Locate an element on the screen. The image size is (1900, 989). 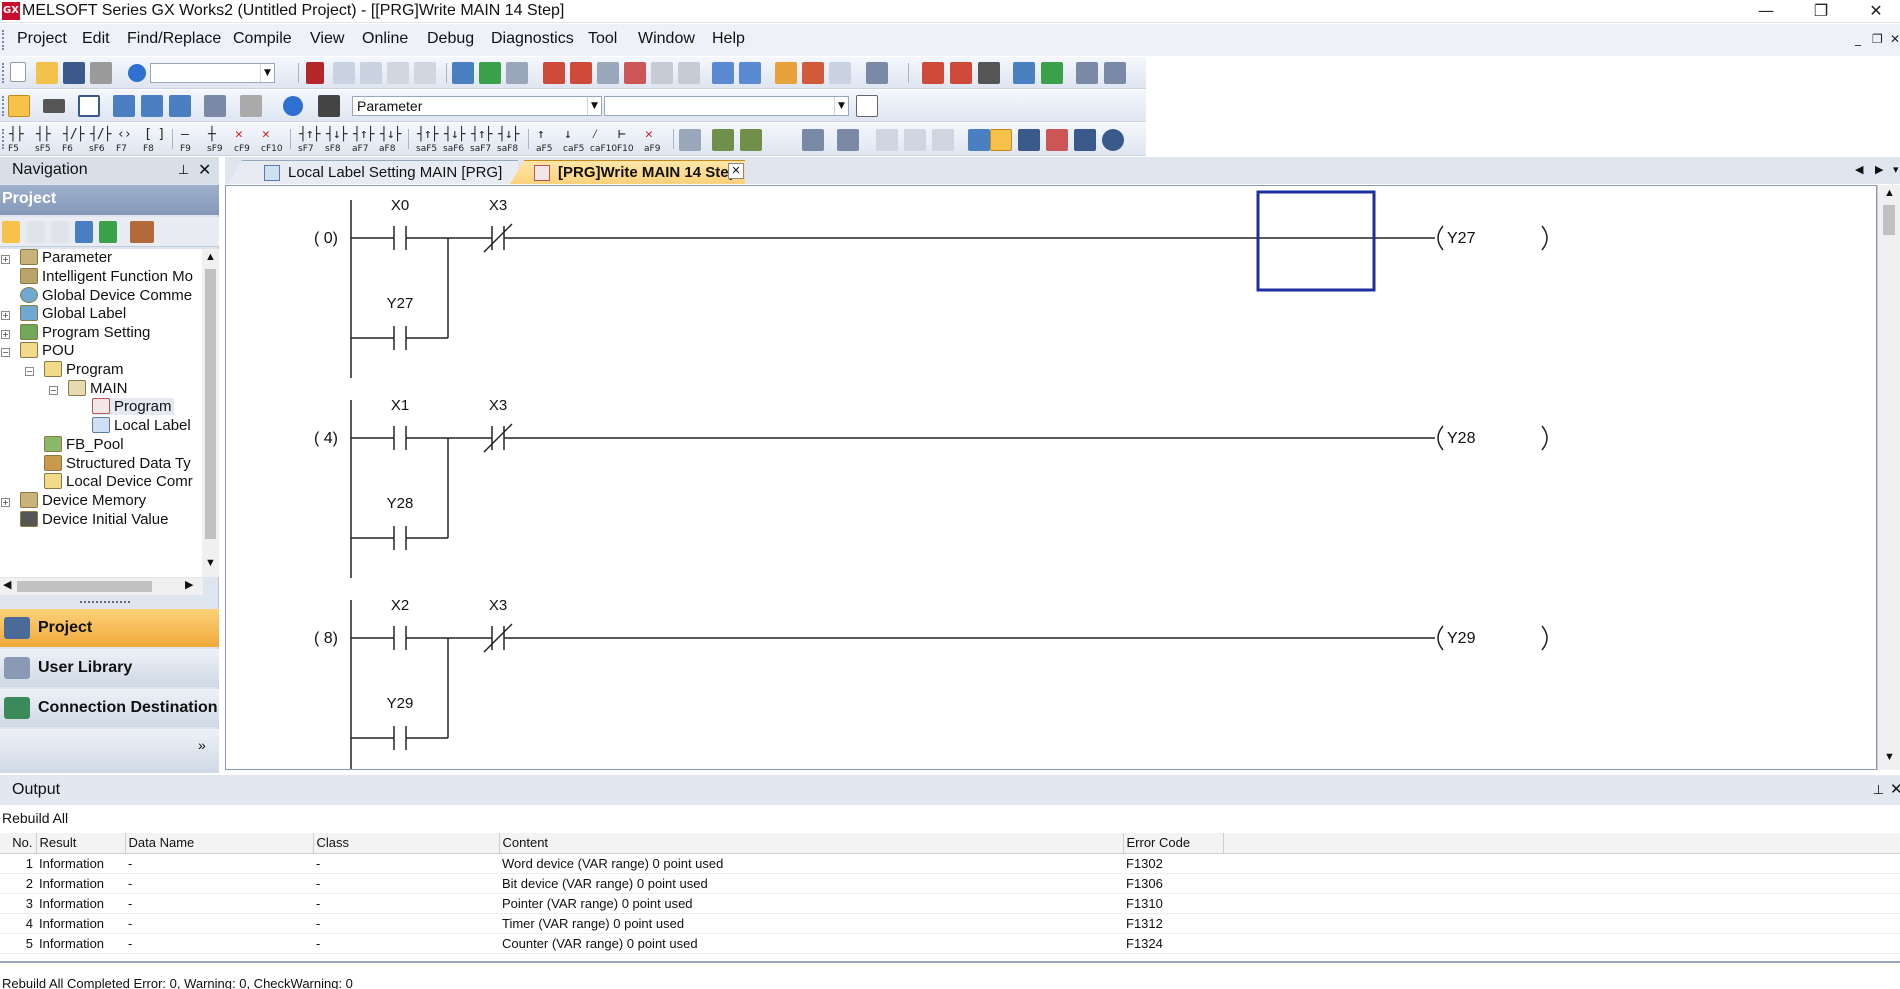
tree-item-device-initial-value: Device Initial Value is located at coordinates (94, 519).